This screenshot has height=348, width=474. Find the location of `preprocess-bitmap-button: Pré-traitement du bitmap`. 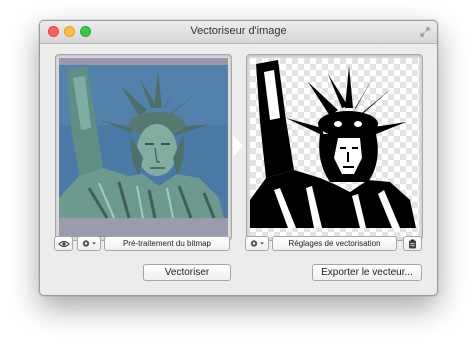

preprocess-bitmap-button: Pré-traitement du bitmap is located at coordinates (167, 243).